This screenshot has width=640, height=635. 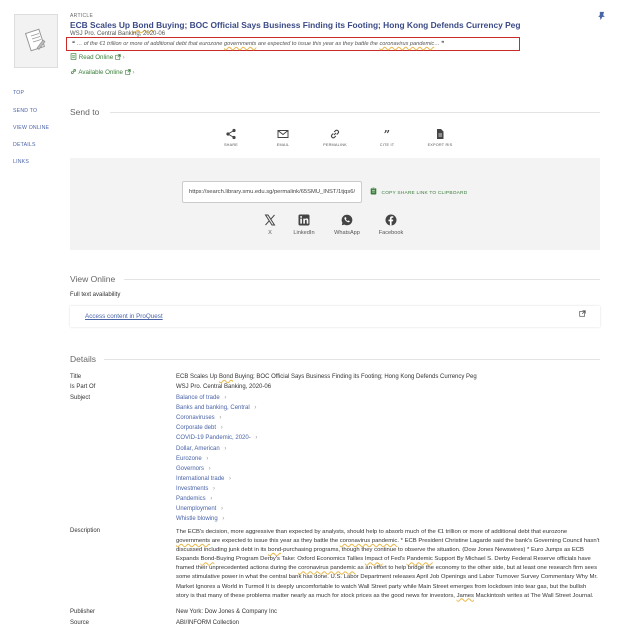 I want to click on subject-link: Governors ›, so click(x=193, y=469).